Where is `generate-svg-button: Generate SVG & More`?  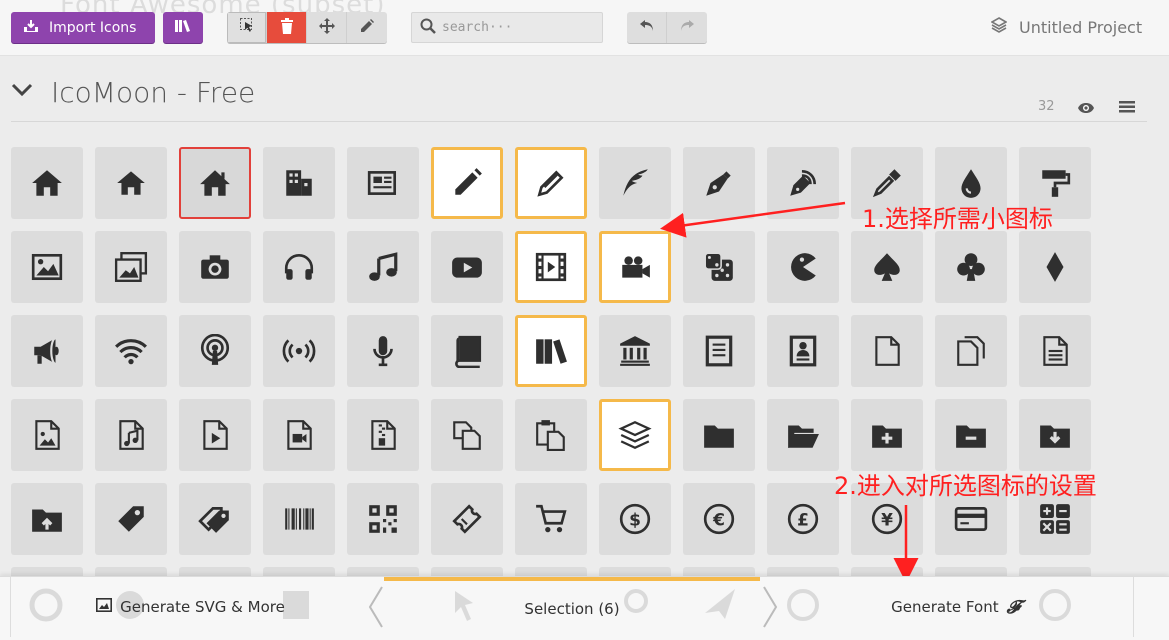 generate-svg-button: Generate SVG & More is located at coordinates (190, 607).